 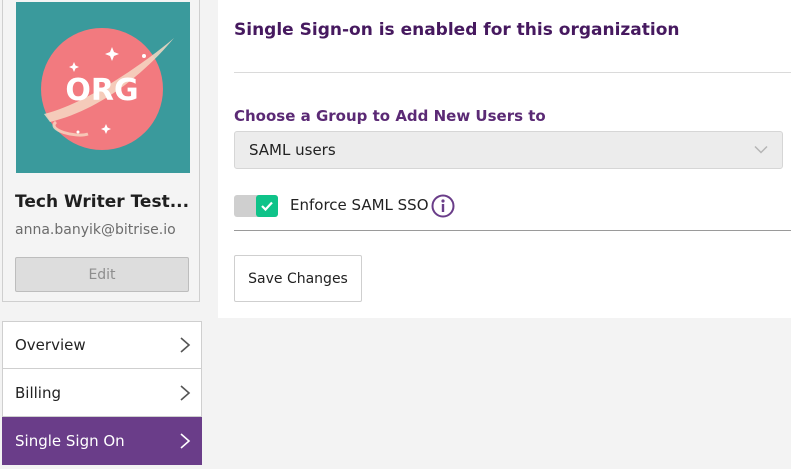 I want to click on nav-item-label: Overview, so click(x=50, y=345).